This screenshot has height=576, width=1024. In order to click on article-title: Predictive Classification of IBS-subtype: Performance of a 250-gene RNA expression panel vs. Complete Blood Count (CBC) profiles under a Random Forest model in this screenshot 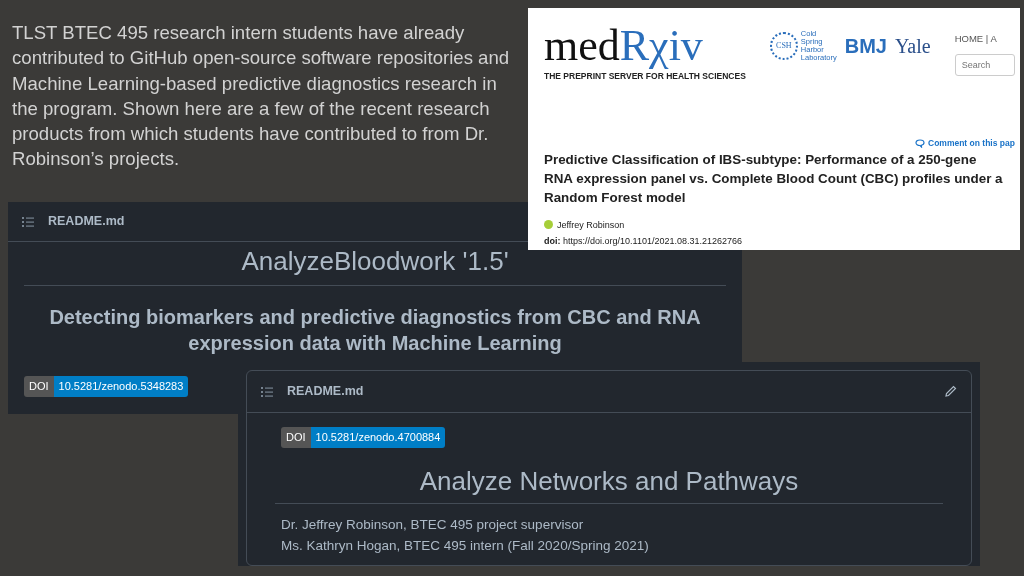, I will do `click(775, 178)`.